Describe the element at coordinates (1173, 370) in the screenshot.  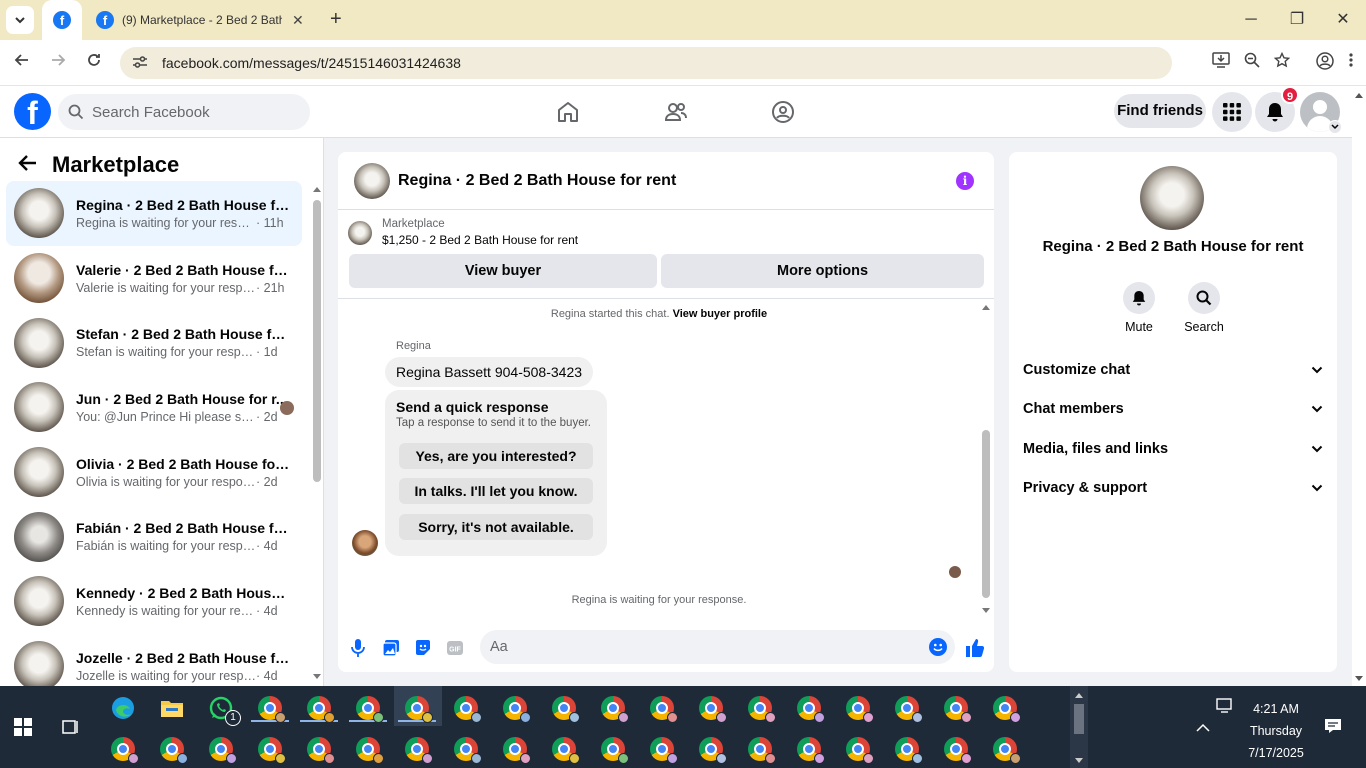
I see `customize-chat-section: Customize chat` at that location.